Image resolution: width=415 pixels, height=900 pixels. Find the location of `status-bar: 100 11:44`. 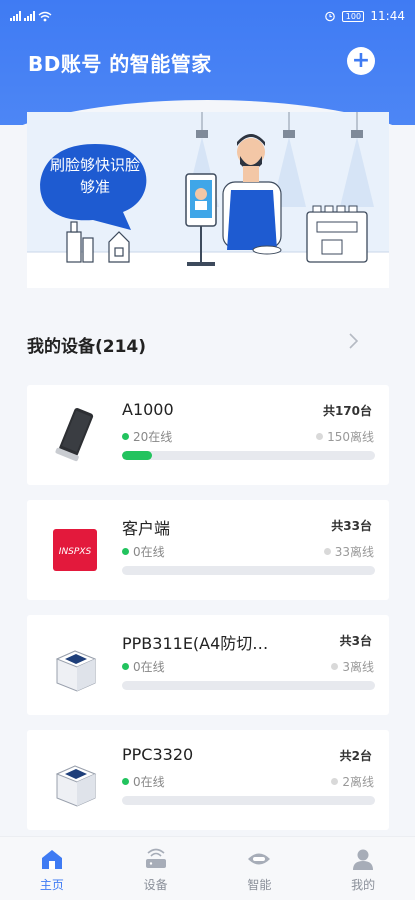

status-bar: 100 11:44 is located at coordinates (207, 16).